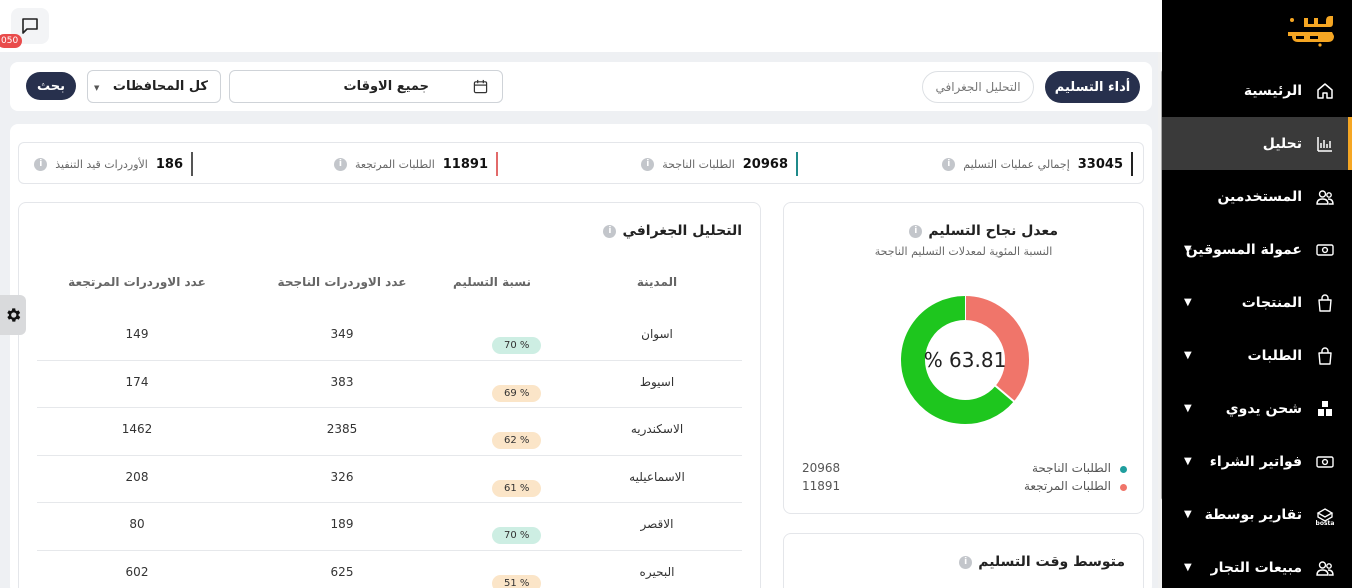 Image resolution: width=1352 pixels, height=588 pixels. Describe the element at coordinates (821, 468) in the screenshot. I see `legend-value: 20968` at that location.